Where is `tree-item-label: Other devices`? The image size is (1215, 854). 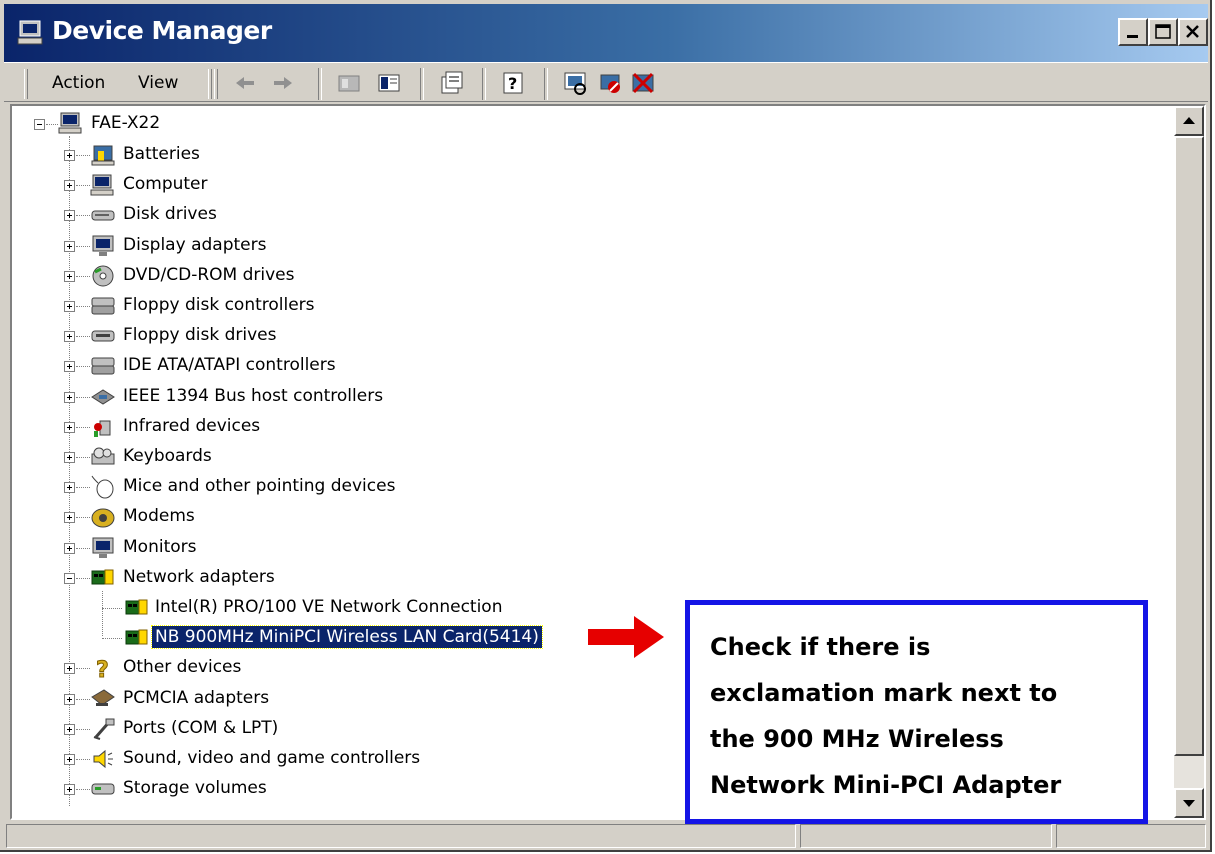 tree-item-label: Other devices is located at coordinates (182, 667).